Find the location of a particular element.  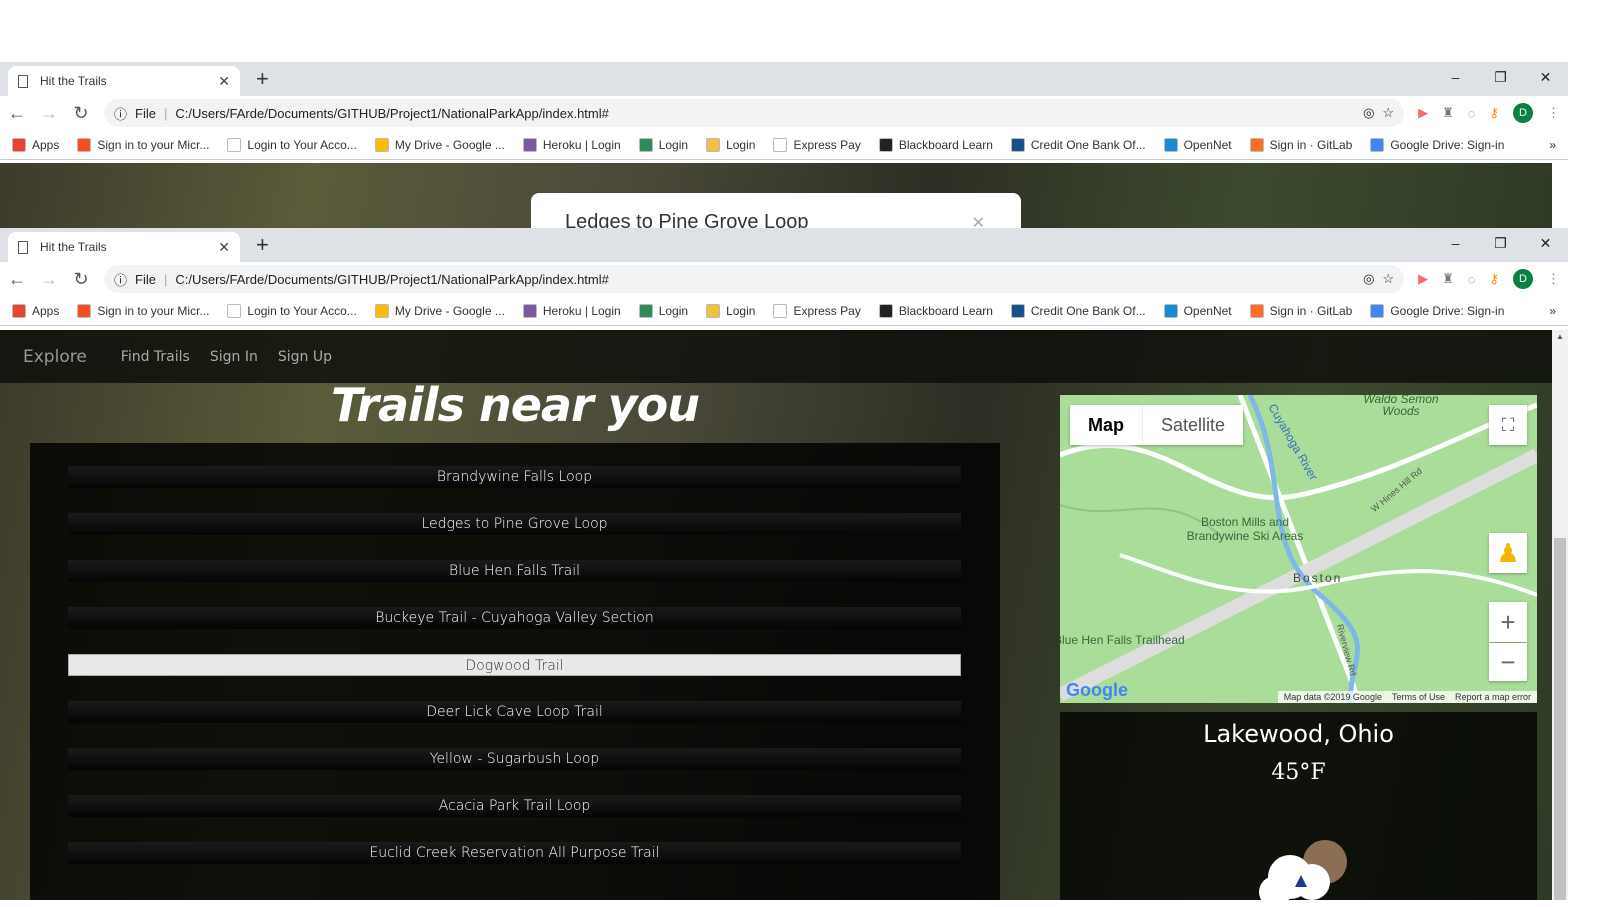

brand-link: Explore is located at coordinates (55, 357).